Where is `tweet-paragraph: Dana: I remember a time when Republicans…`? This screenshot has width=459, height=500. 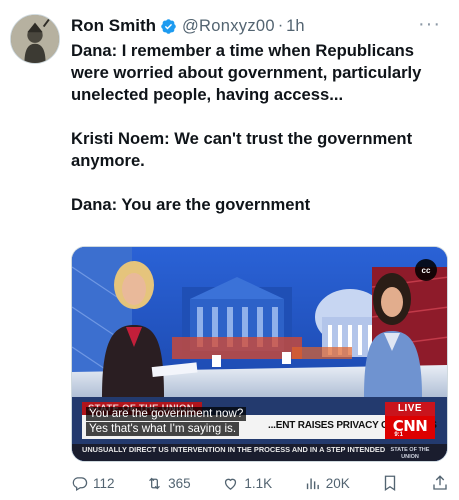
tweet-paragraph: Dana: I remember a time when Republicans… is located at coordinates (246, 72).